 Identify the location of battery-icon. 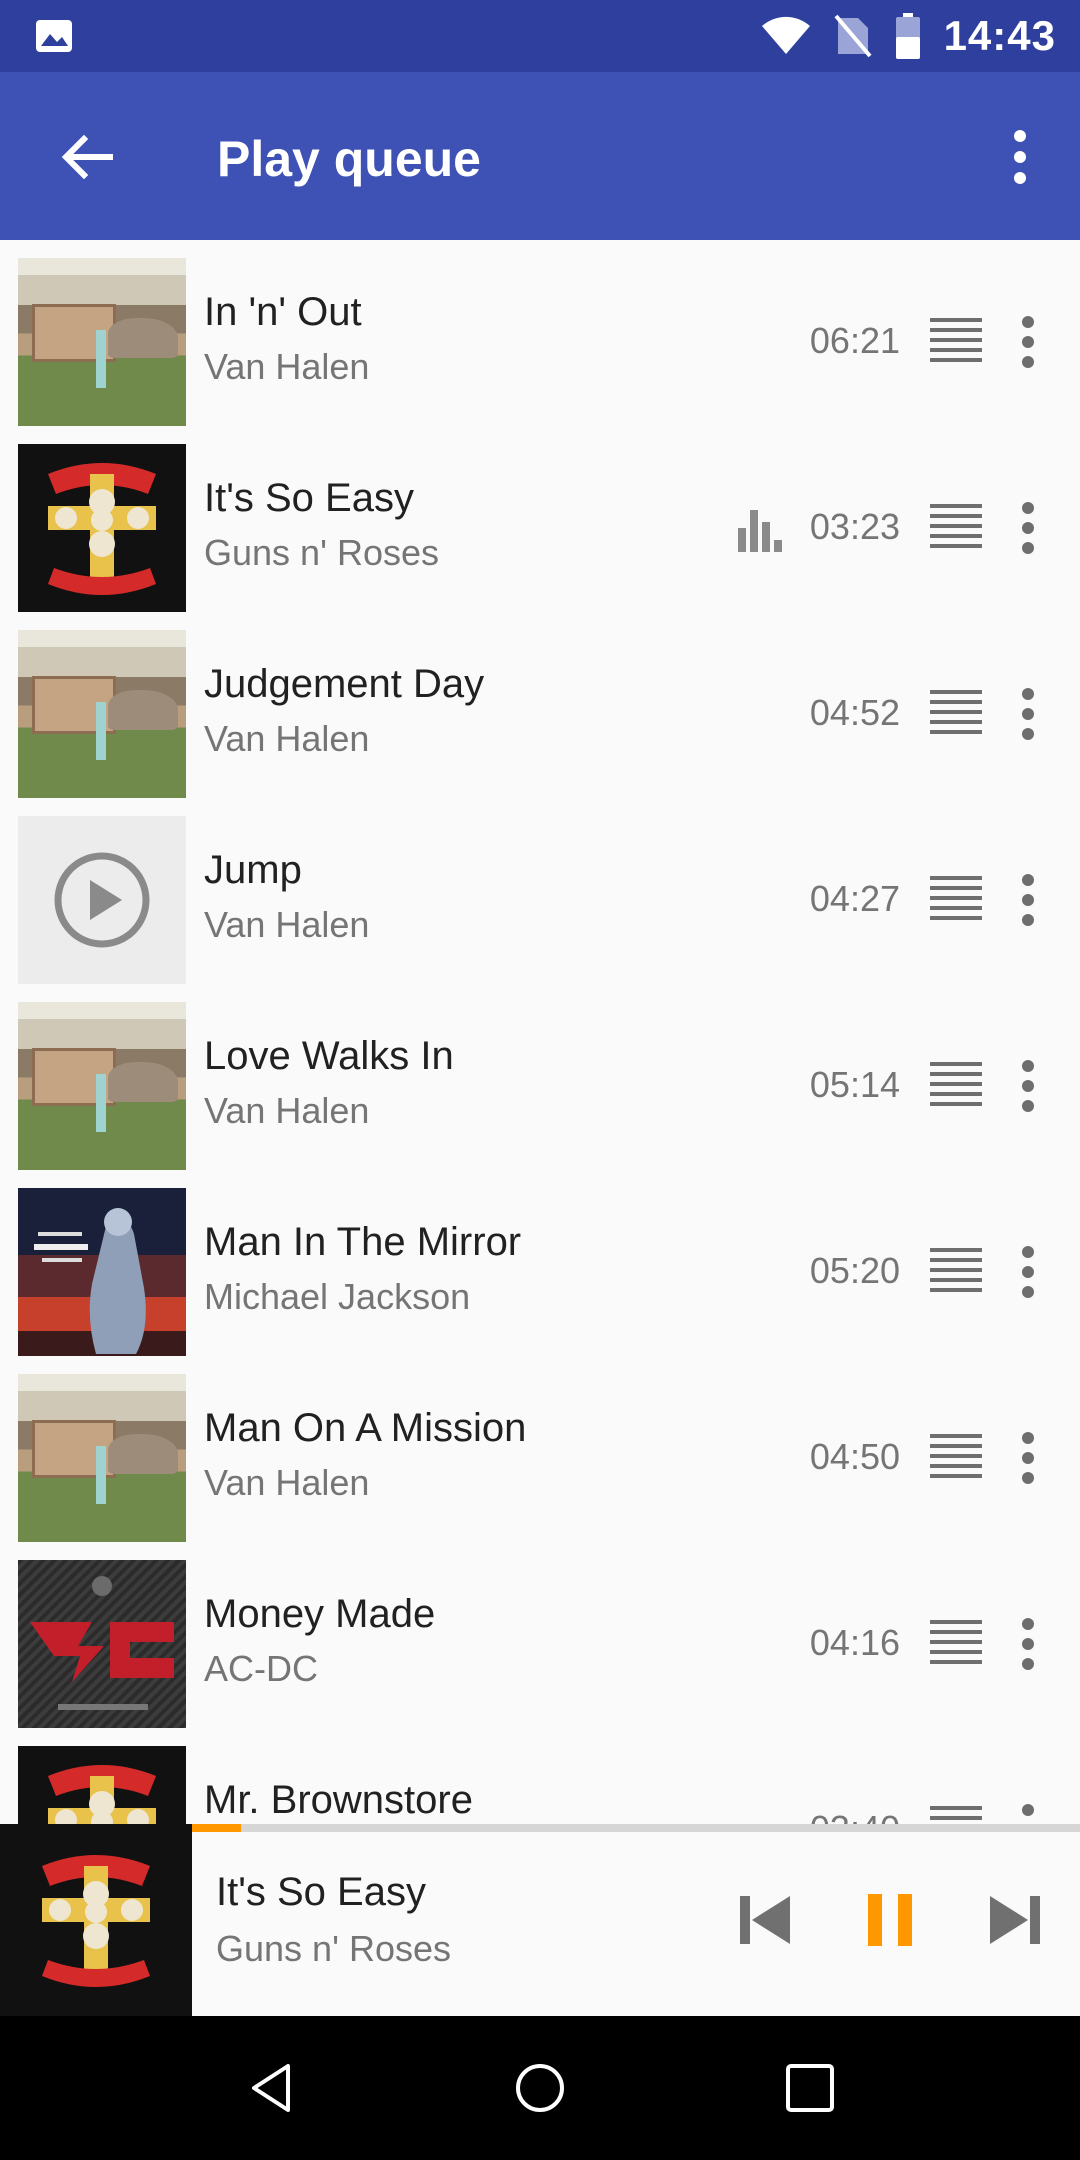
(907, 36).